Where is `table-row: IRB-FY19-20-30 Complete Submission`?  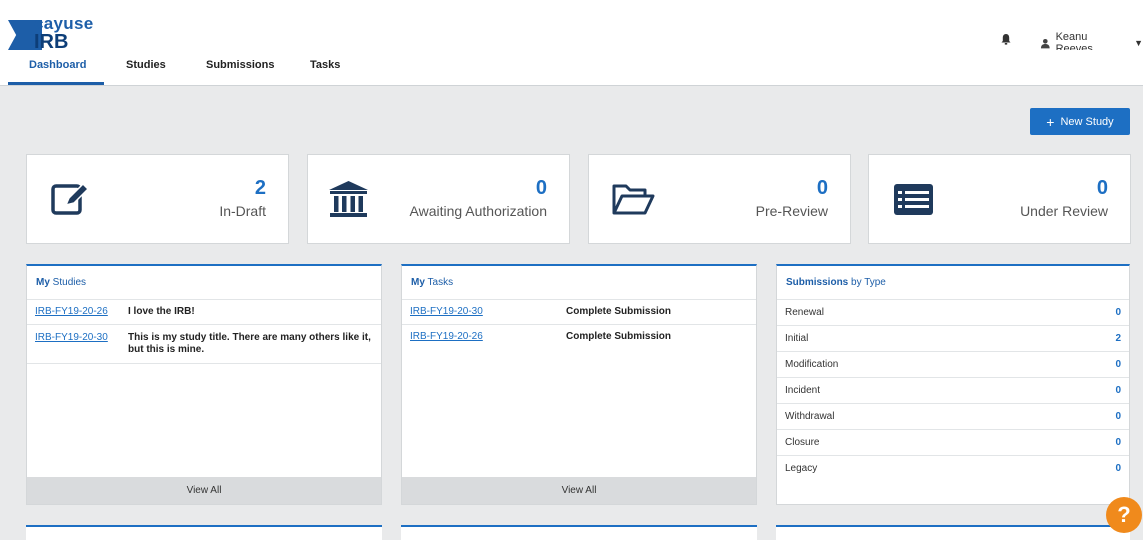
table-row: IRB-FY19-20-30 Complete Submission is located at coordinates (579, 312).